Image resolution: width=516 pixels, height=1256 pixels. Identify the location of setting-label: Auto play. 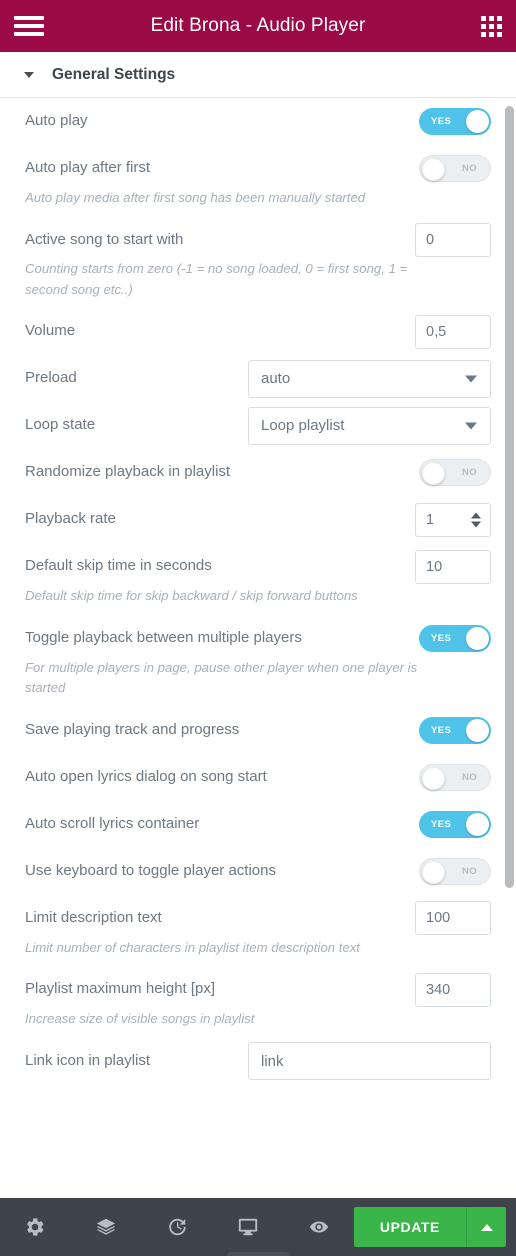
(56, 121).